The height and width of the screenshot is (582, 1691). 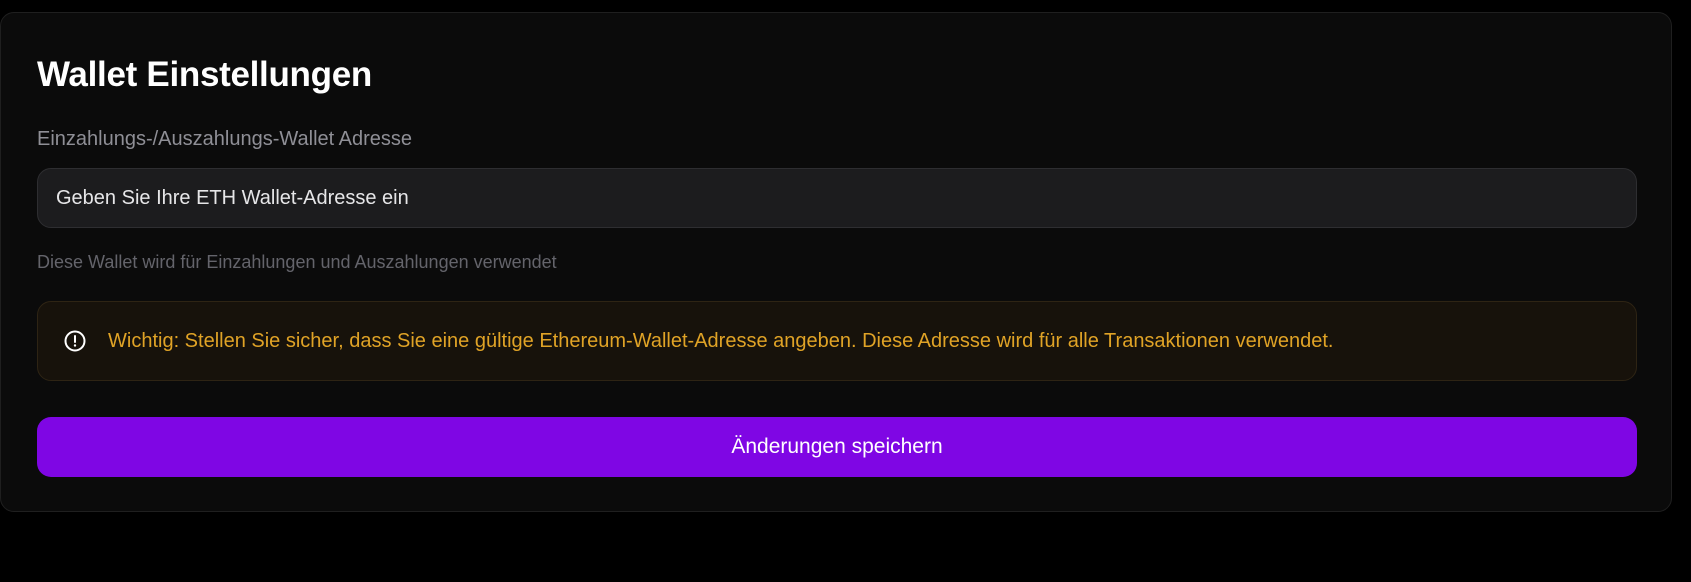 What do you see at coordinates (75, 341) in the screenshot?
I see `alert-circle-icon` at bounding box center [75, 341].